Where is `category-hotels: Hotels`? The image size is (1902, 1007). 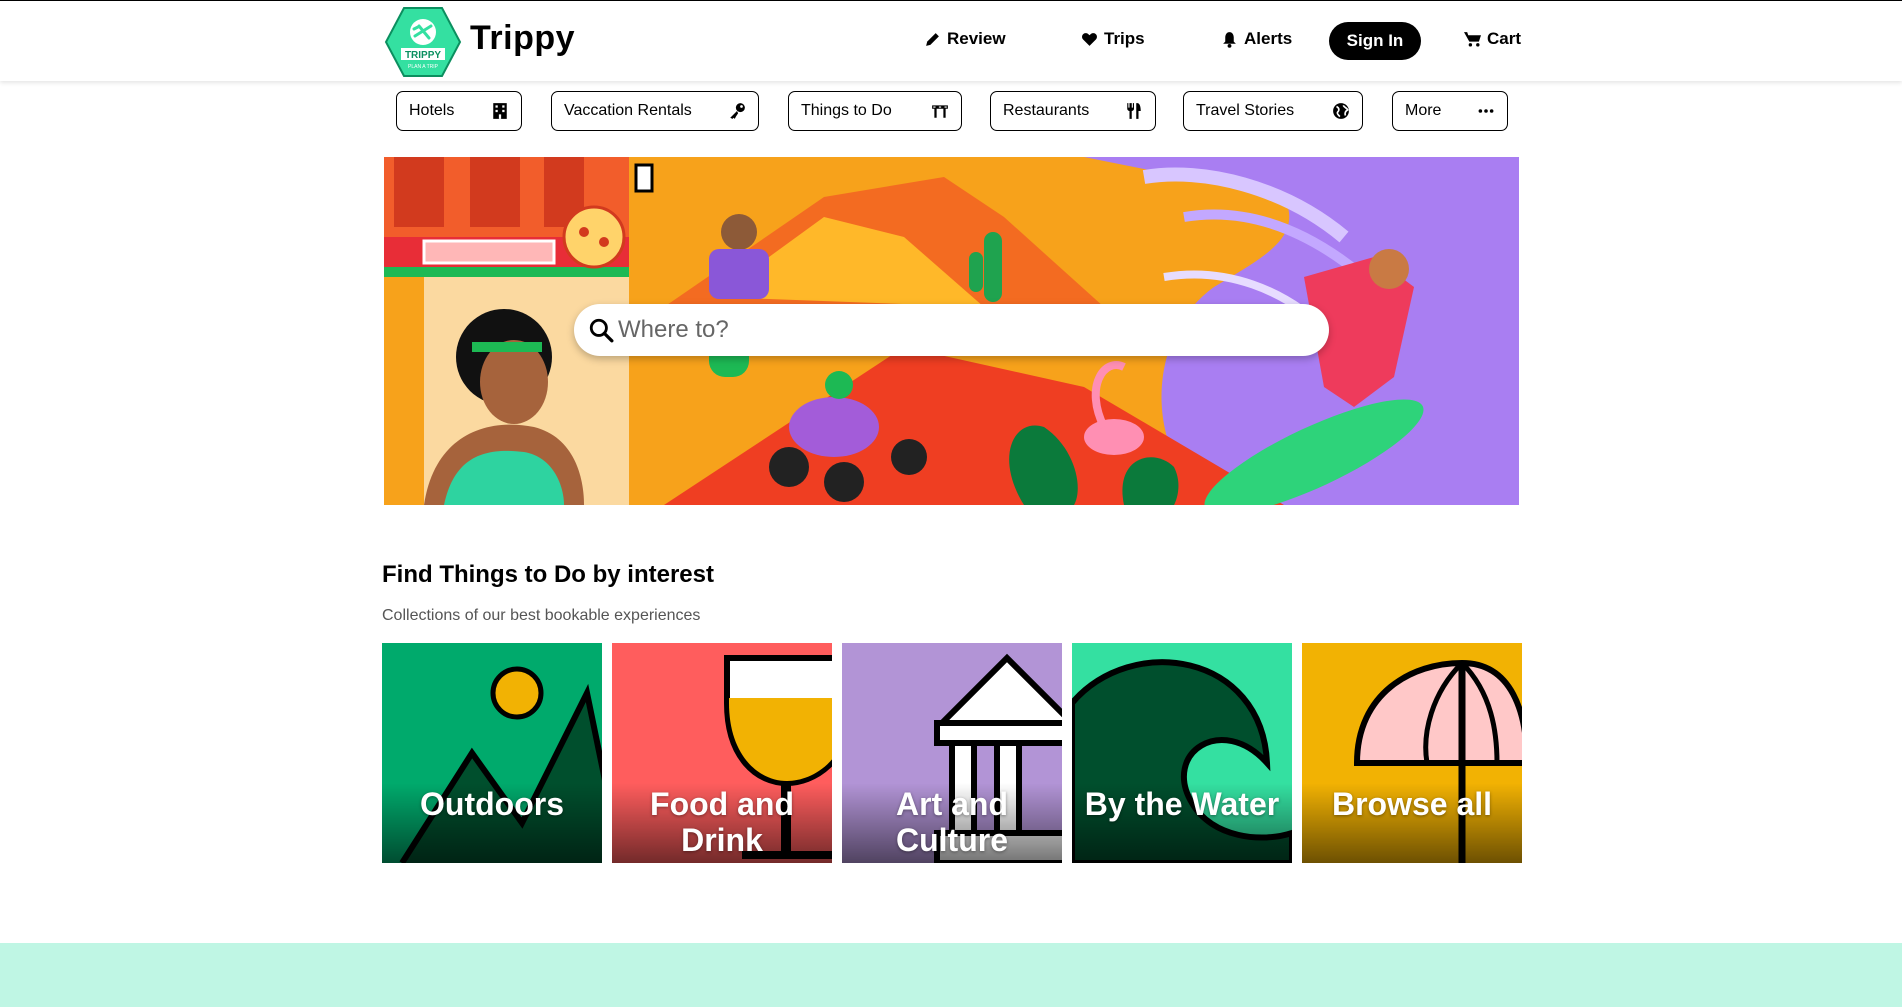
category-hotels: Hotels is located at coordinates (459, 111).